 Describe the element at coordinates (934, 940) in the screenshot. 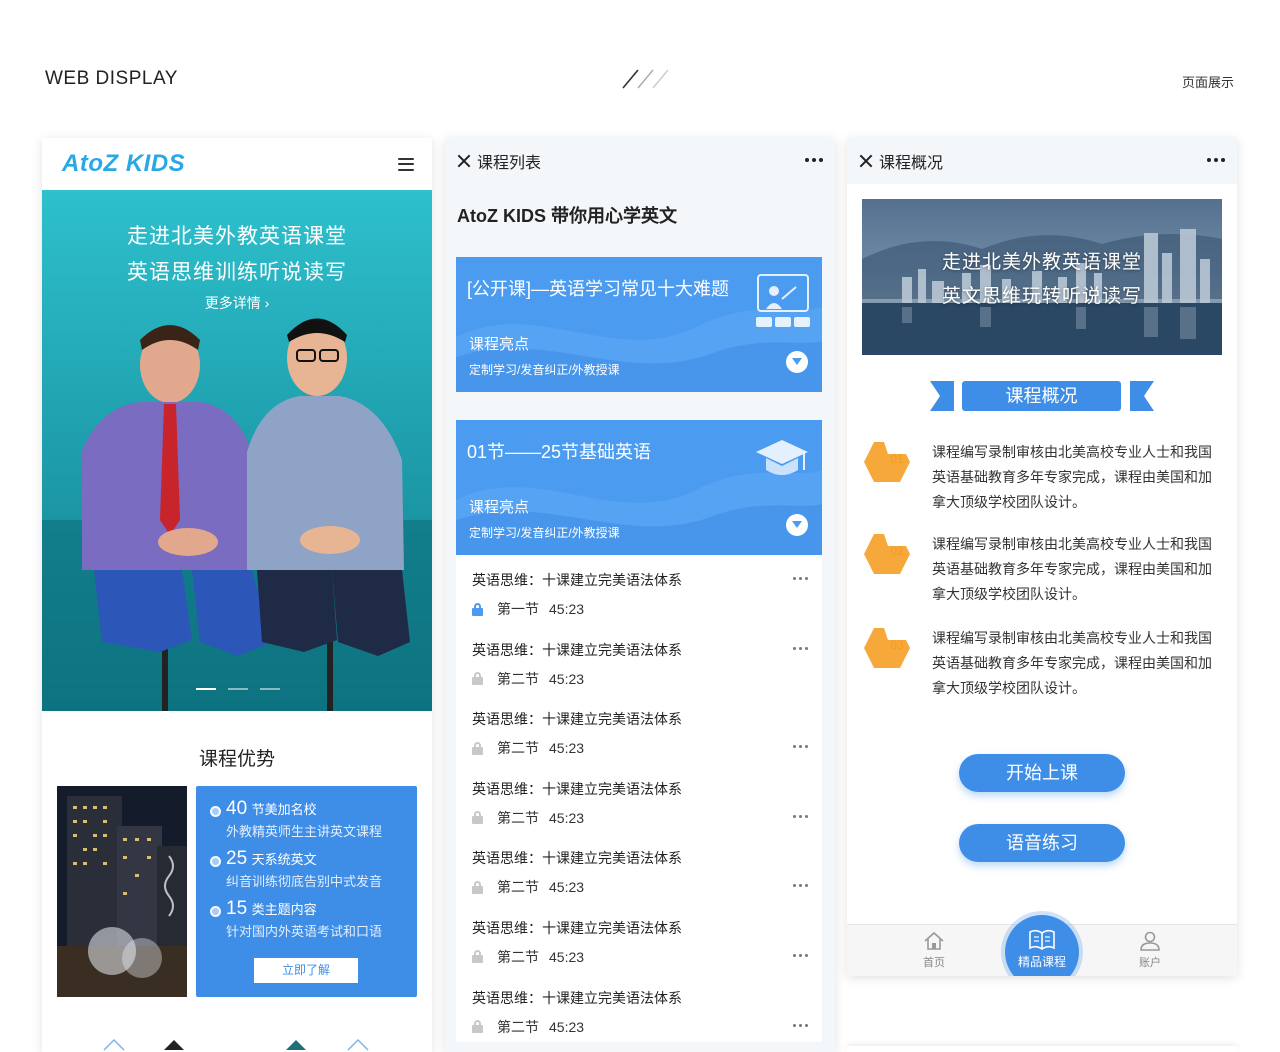

I see `home-icon` at that location.